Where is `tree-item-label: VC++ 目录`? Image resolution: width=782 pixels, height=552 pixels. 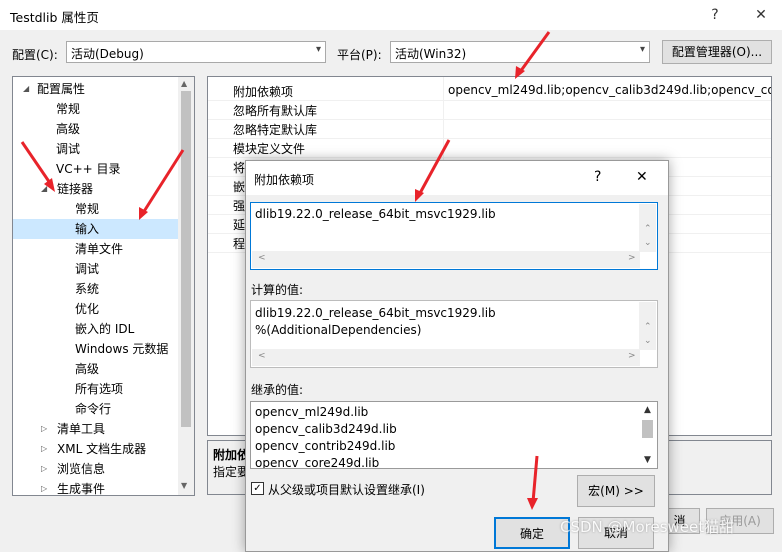
tree-item-label: VC++ 目录 is located at coordinates (88, 169).